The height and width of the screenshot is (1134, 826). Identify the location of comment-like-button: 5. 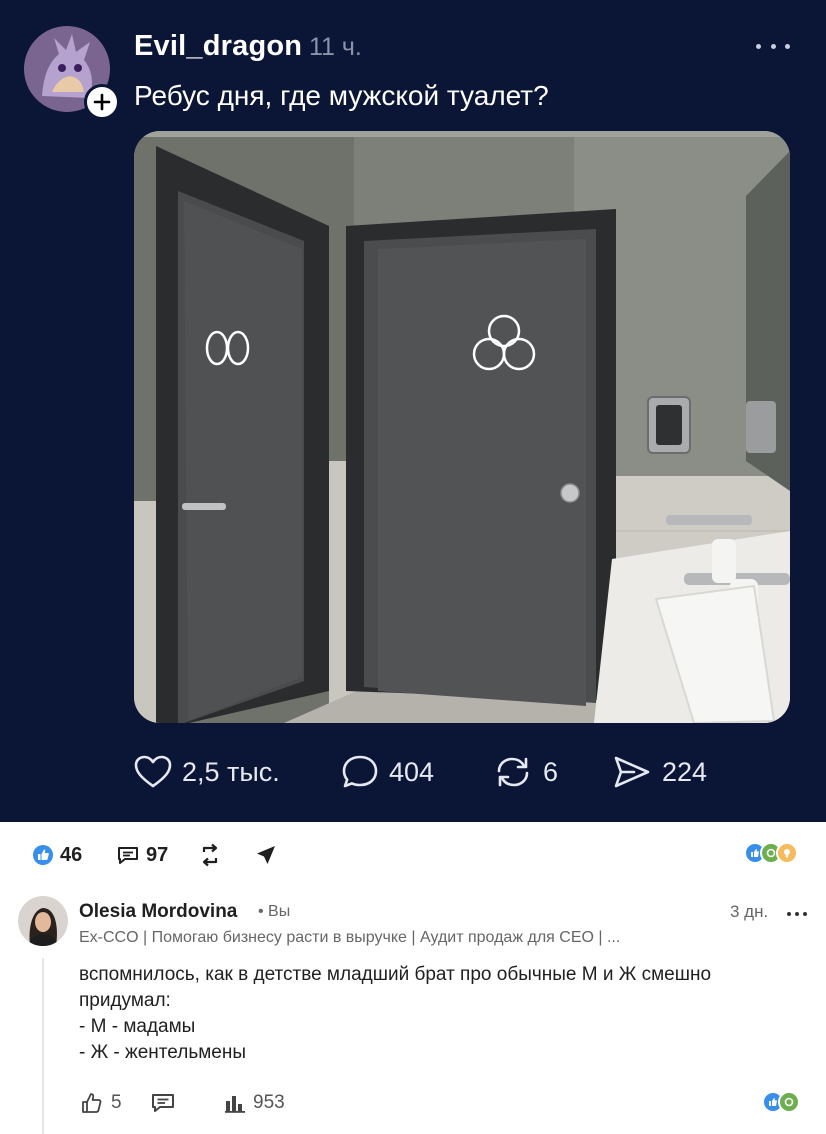
(100, 1103).